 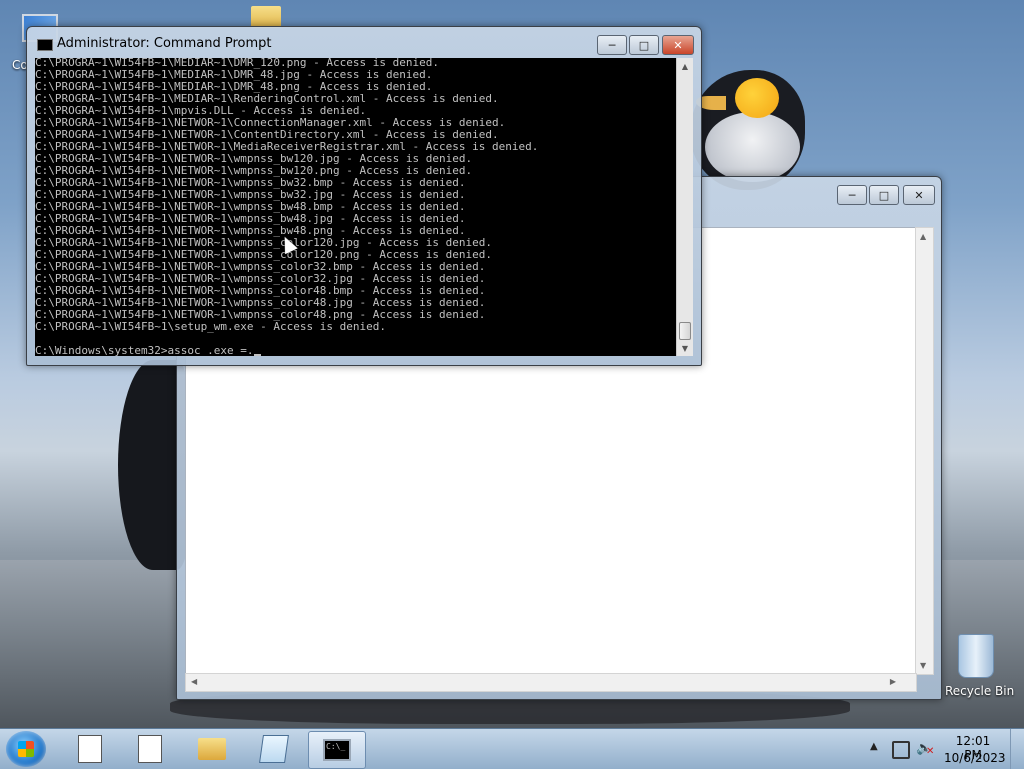 I want to click on clock-date: 10/6/2023, so click(x=975, y=758).